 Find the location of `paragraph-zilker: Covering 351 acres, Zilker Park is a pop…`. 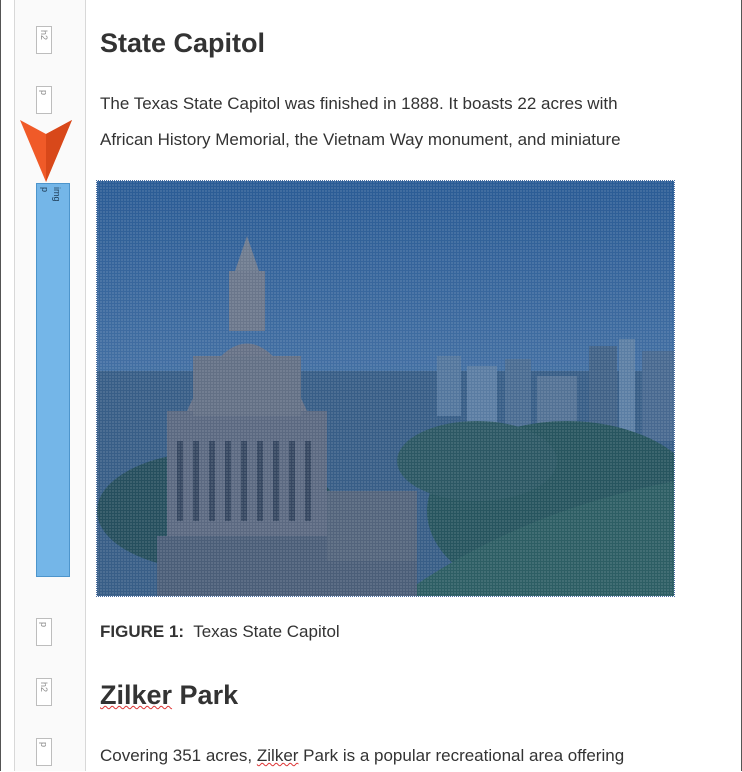

paragraph-zilker: Covering 351 acres, Zilker Park is a pop… is located at coordinates (362, 756).